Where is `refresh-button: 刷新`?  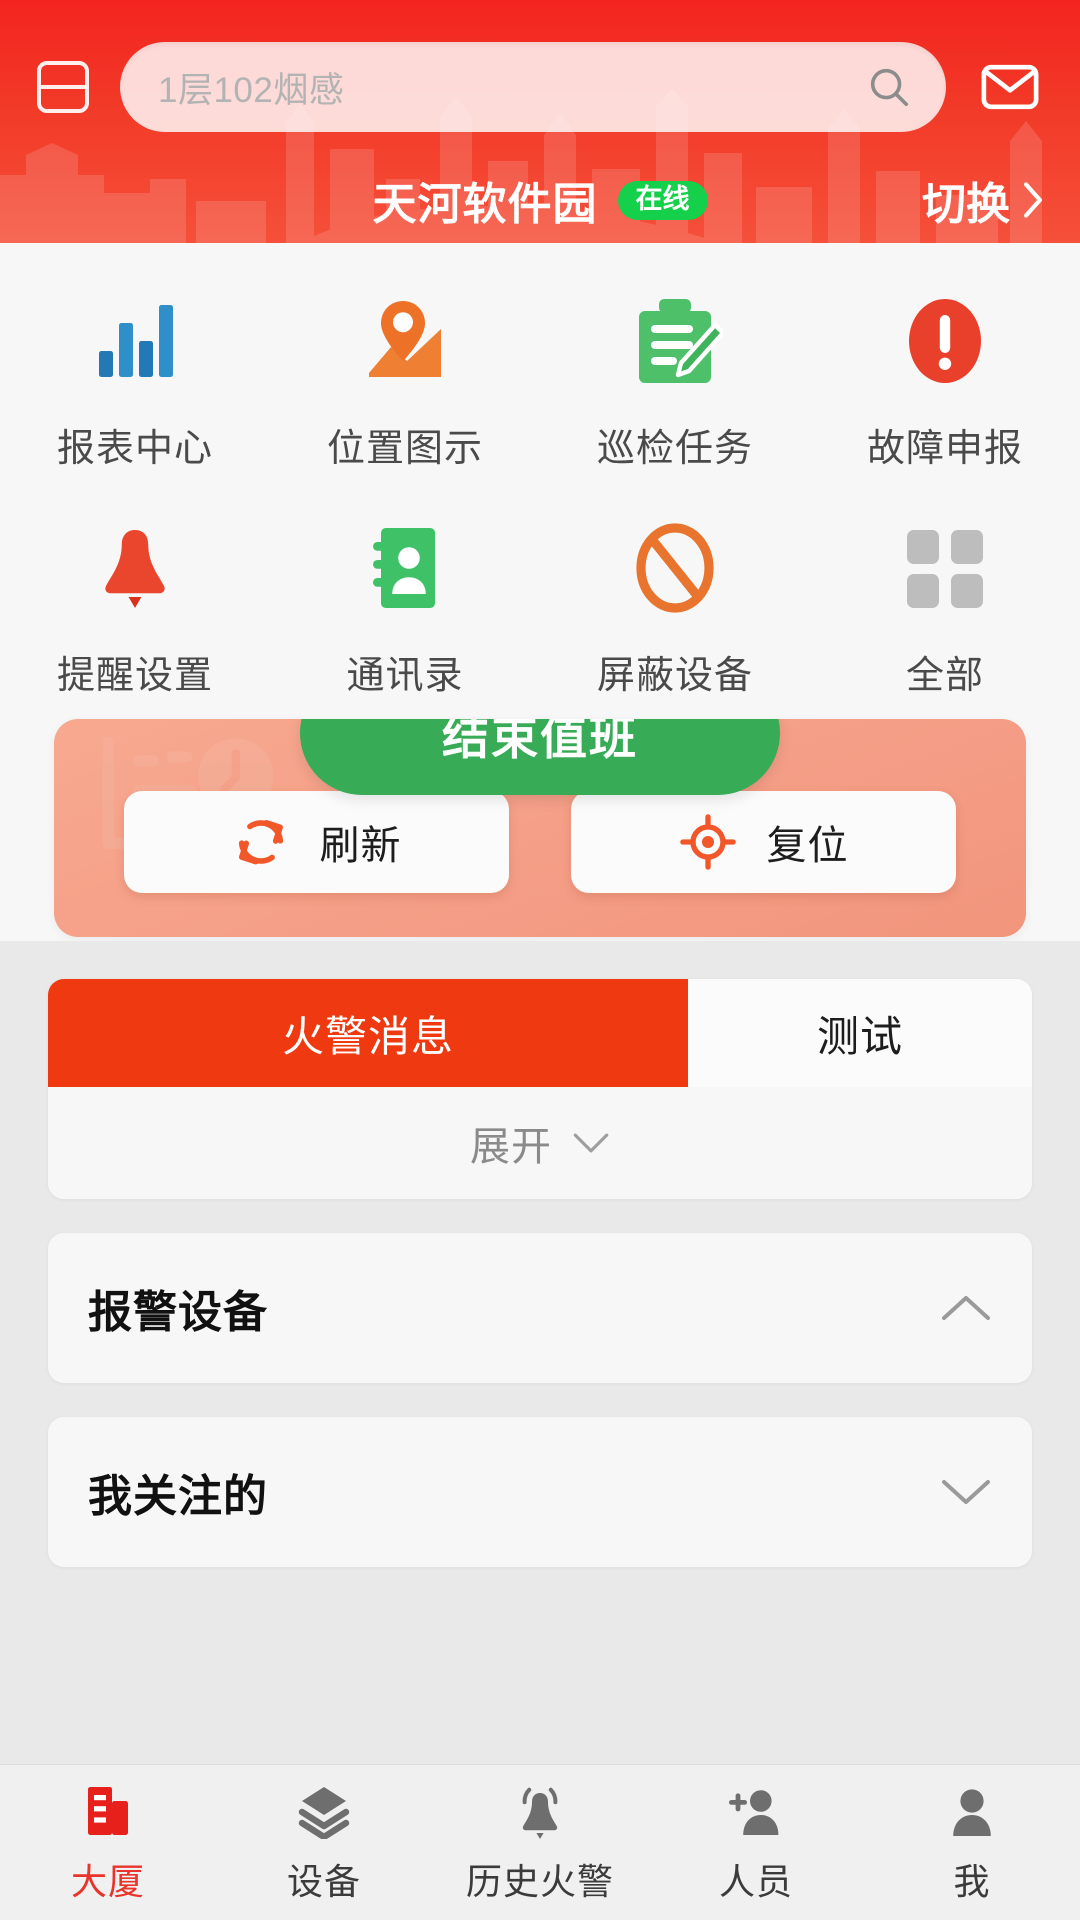 refresh-button: 刷新 is located at coordinates (316, 842).